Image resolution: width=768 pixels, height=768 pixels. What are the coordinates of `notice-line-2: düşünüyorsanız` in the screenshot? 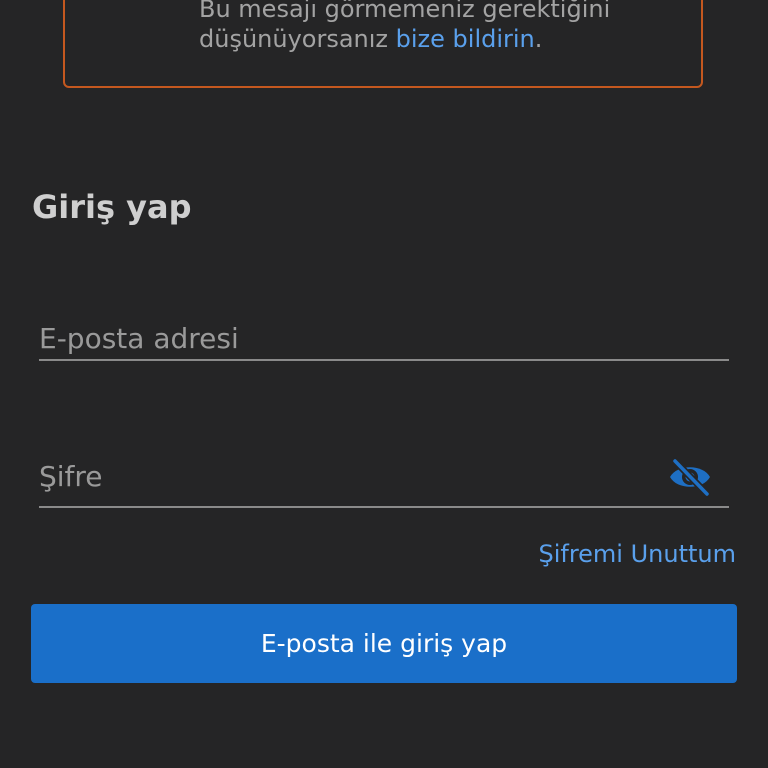 It's located at (297, 39).